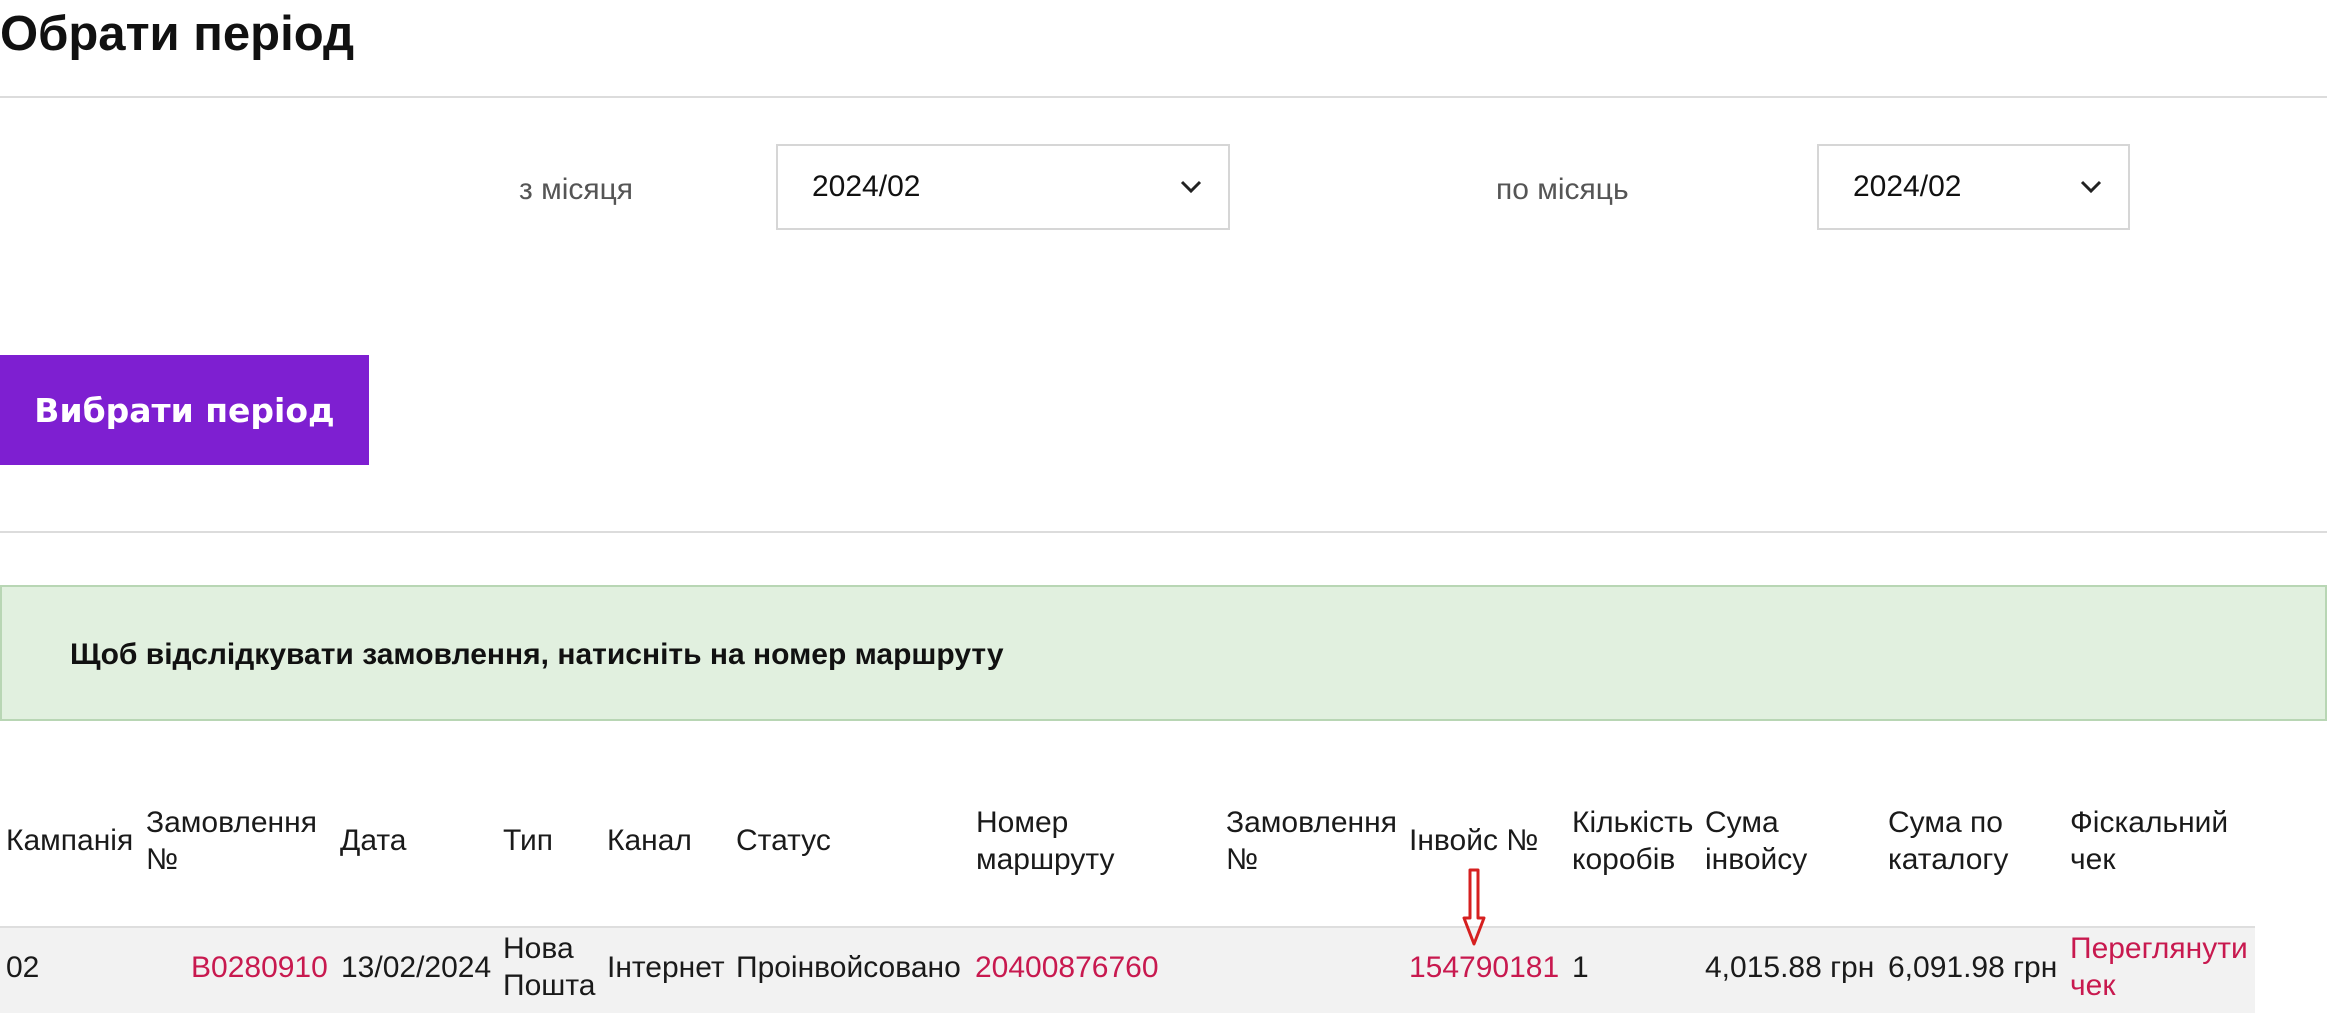 The height and width of the screenshot is (1013, 2327). Describe the element at coordinates (1484, 967) in the screenshot. I see `invoice-number-link: 154790181` at that location.